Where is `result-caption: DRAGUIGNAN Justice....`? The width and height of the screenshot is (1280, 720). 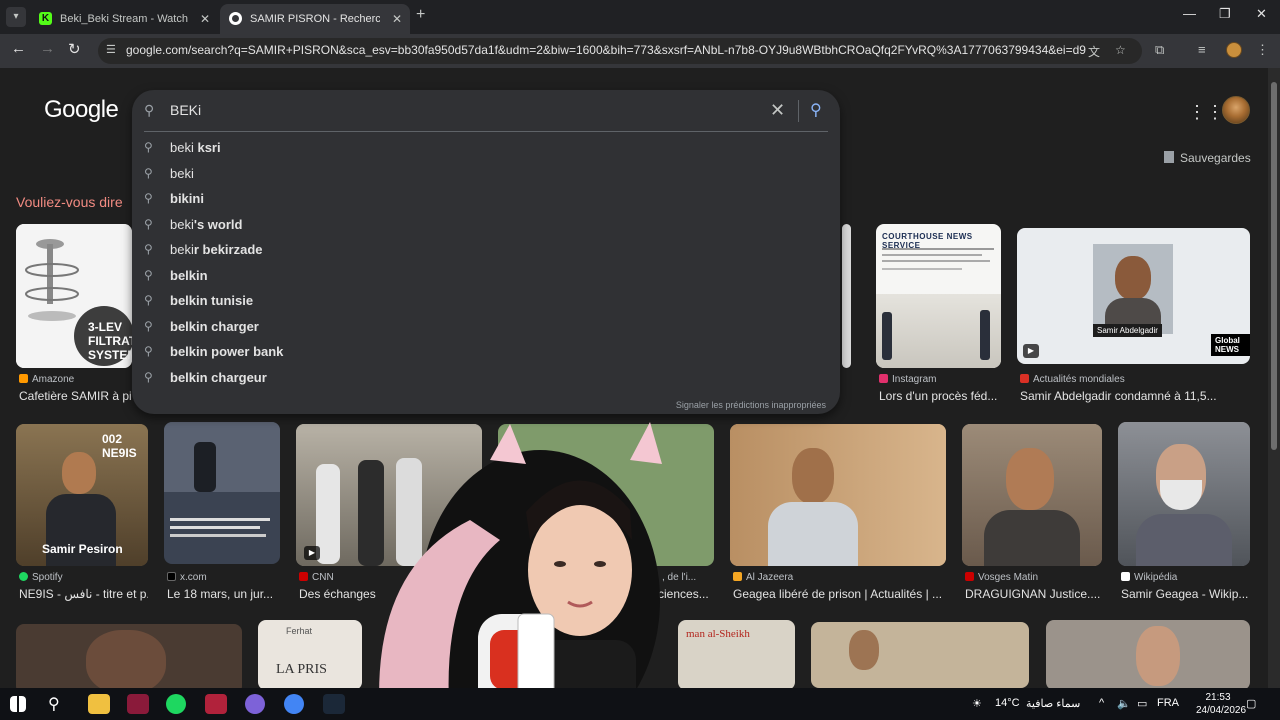
result-caption: DRAGUIGNAN Justice.... is located at coordinates (1033, 594).